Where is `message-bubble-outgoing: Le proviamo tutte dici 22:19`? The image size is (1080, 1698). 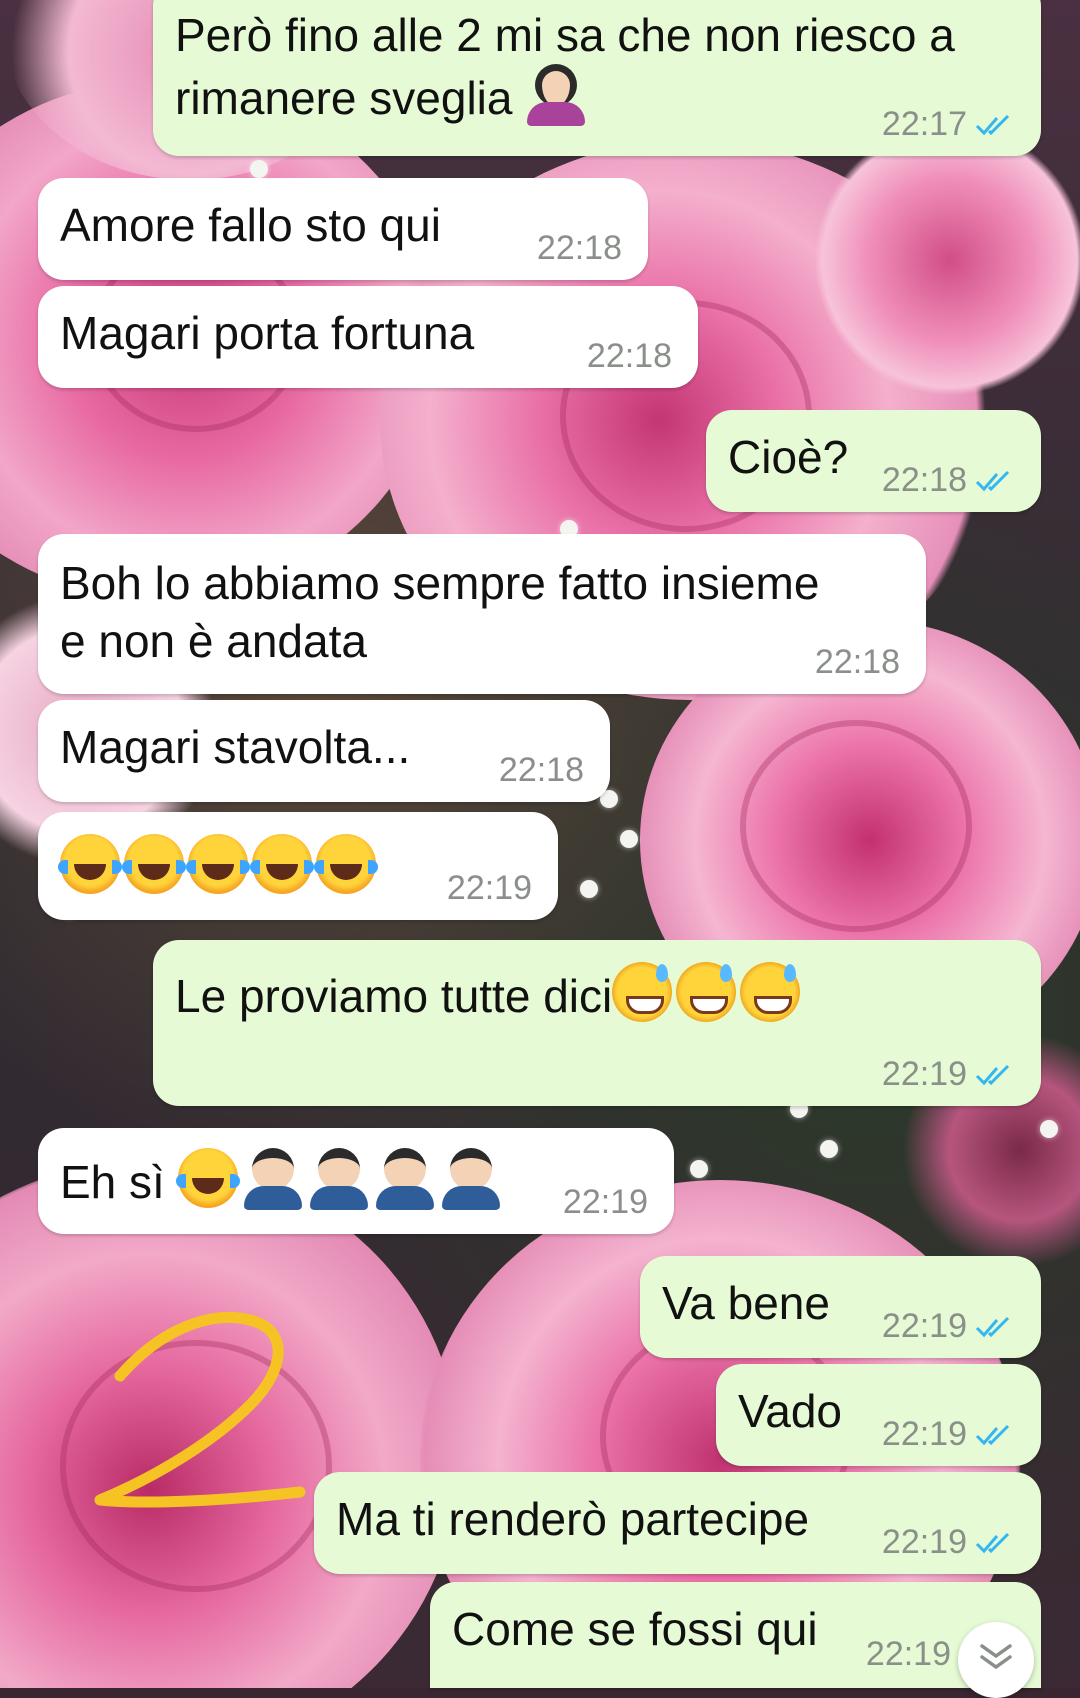
message-bubble-outgoing: Le proviamo tutte dici 22:19 is located at coordinates (597, 1023).